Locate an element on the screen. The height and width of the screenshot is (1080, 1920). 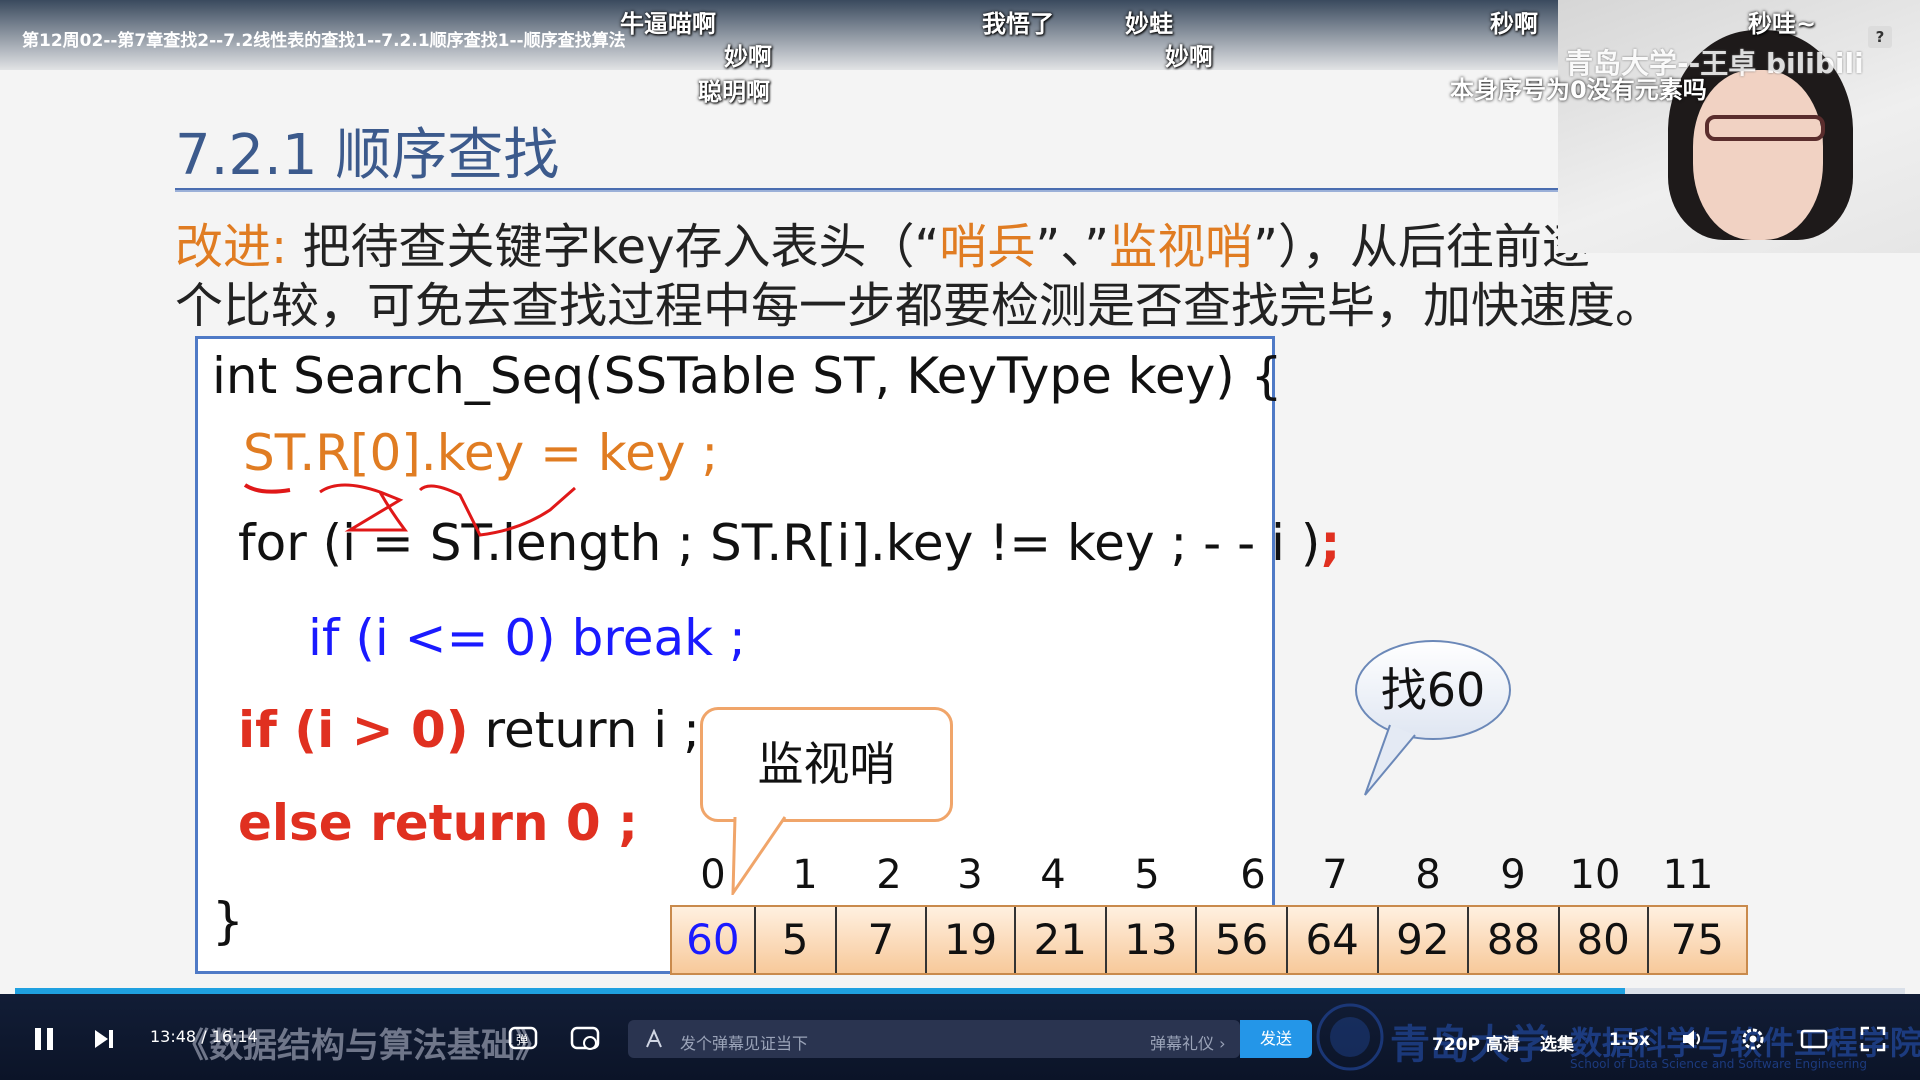
code-line-close: } is located at coordinates (228, 921).